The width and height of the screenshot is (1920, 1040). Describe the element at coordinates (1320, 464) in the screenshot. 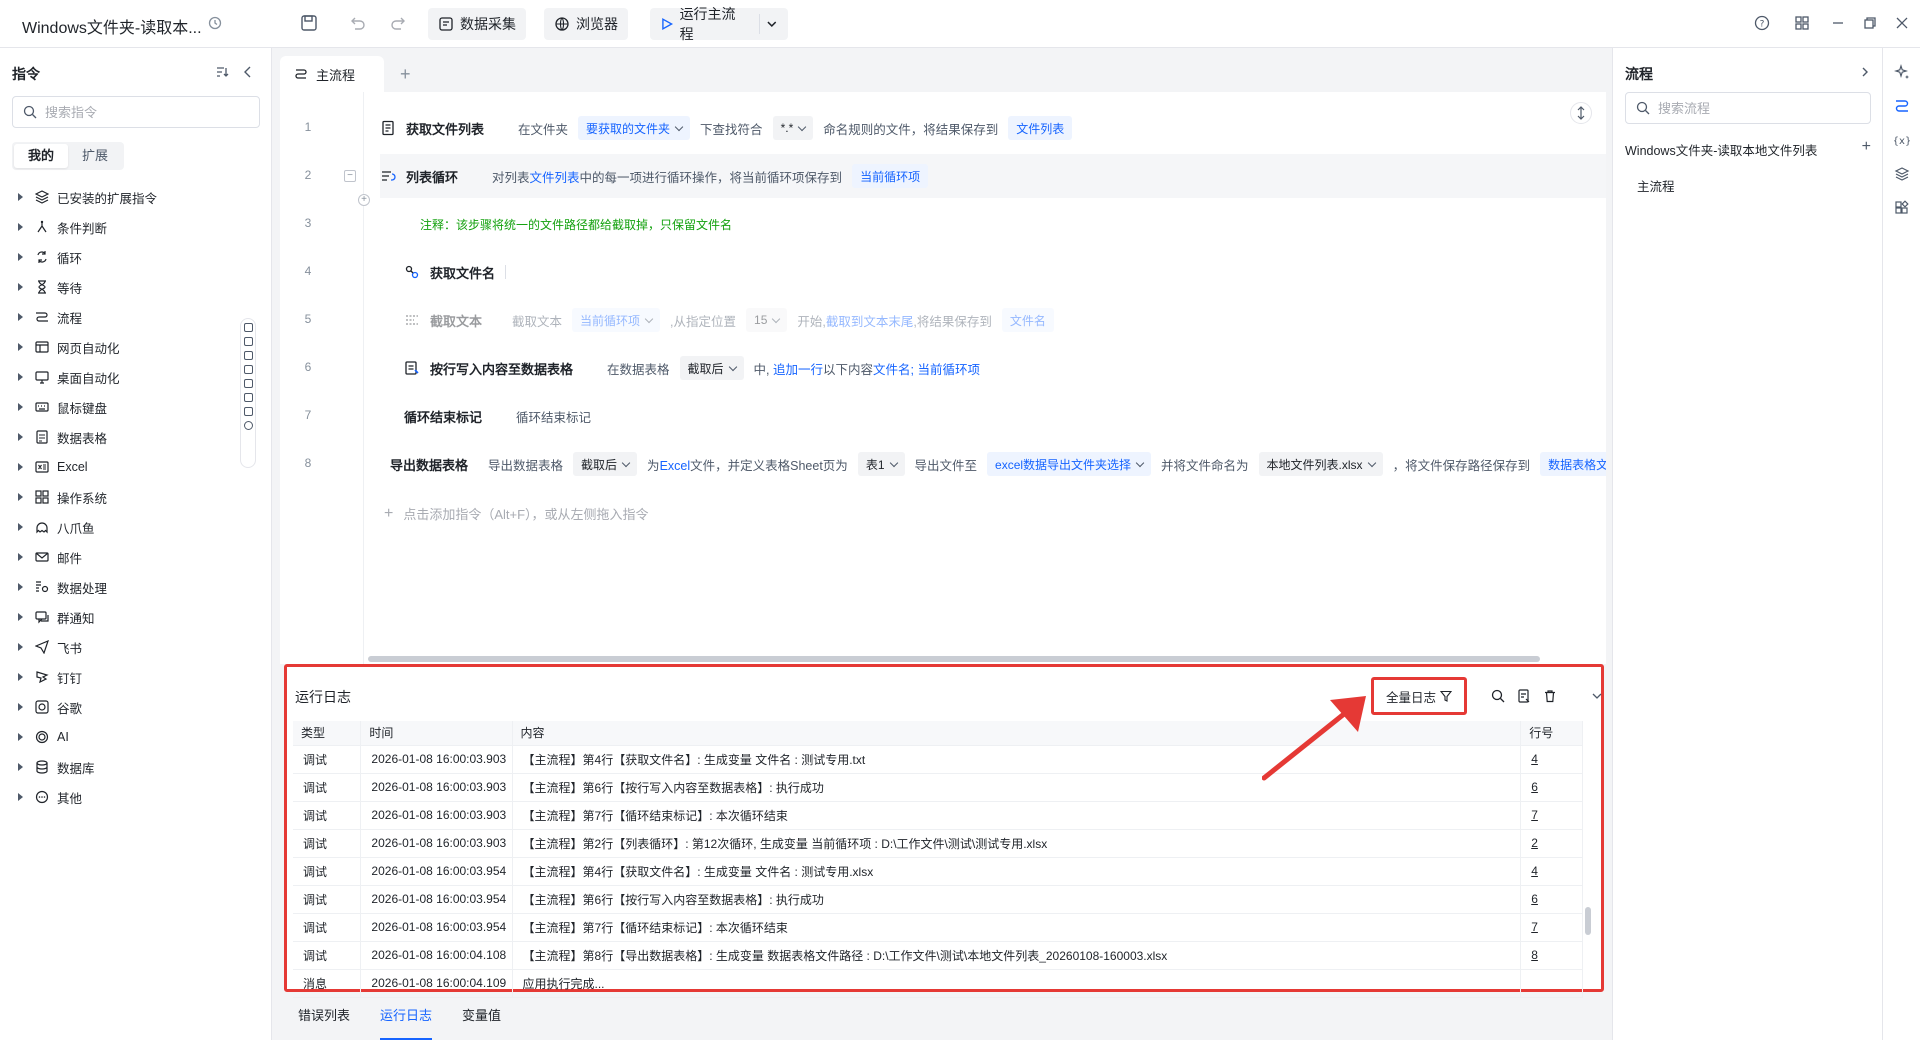

I see `step-param: 本地文件列表.xlsx` at that location.